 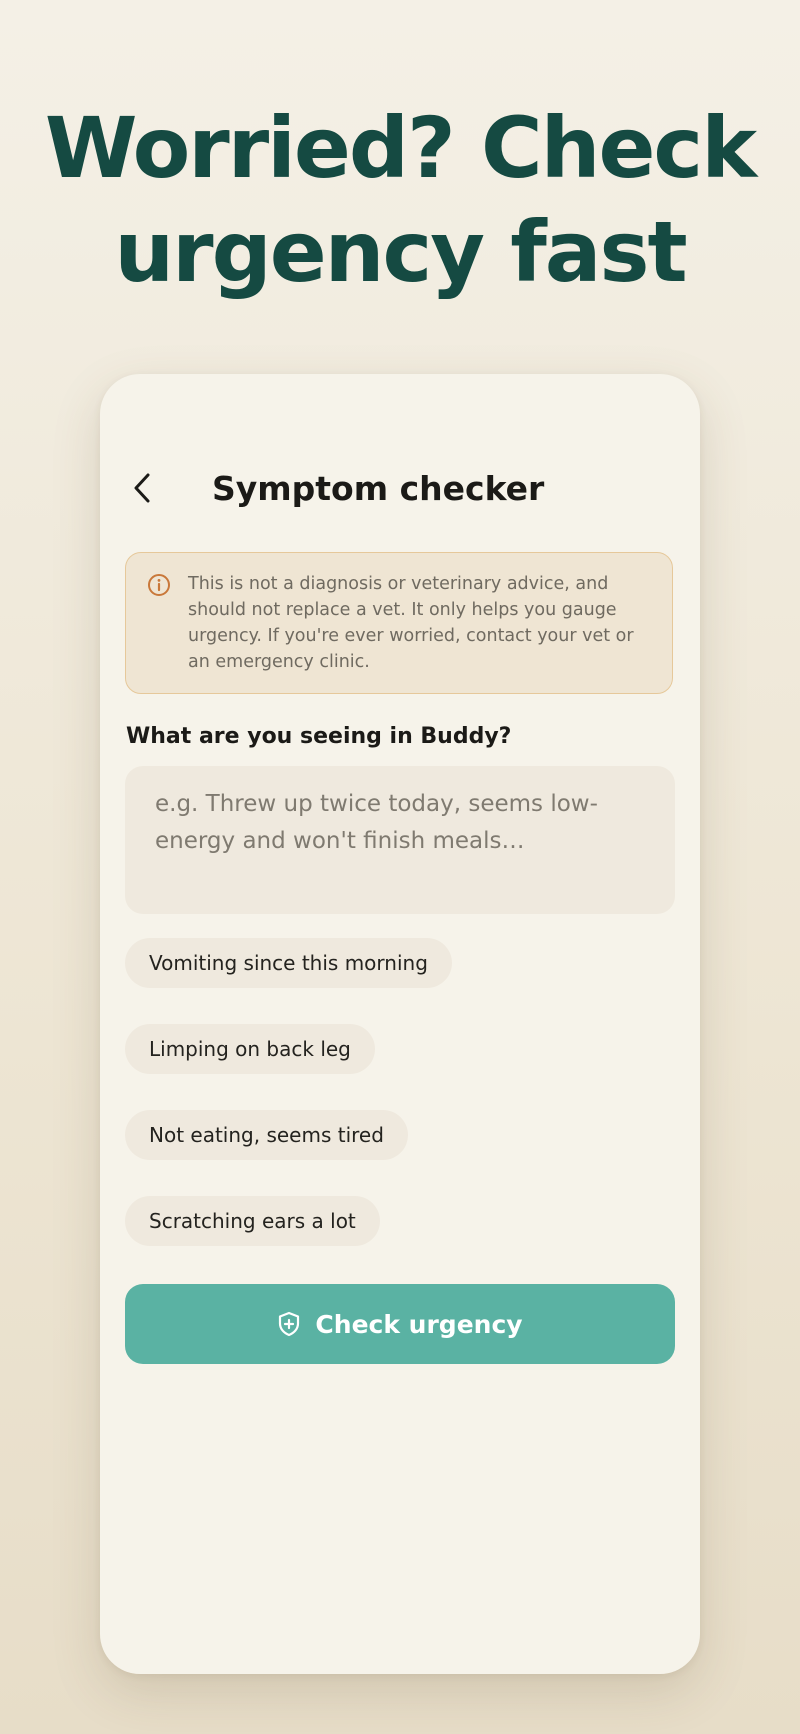 What do you see at coordinates (159, 585) in the screenshot?
I see `info-circle-icon` at bounding box center [159, 585].